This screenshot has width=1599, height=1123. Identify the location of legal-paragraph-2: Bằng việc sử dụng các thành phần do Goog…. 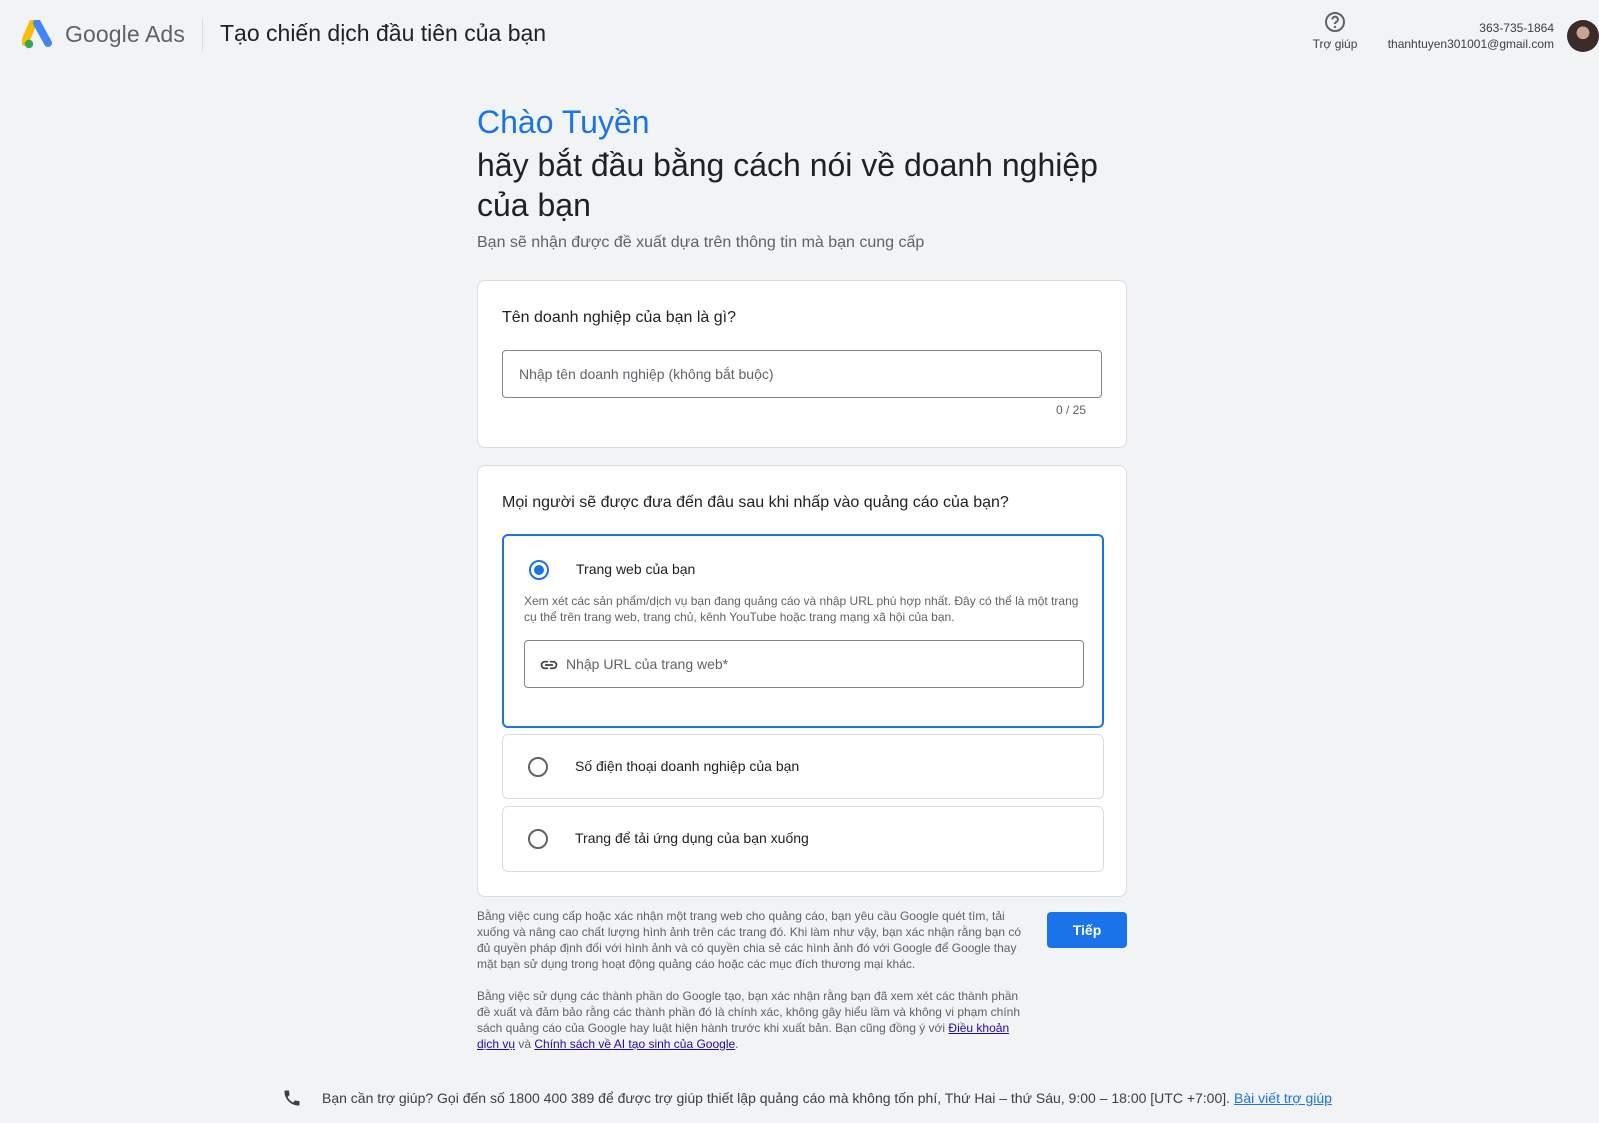
(755, 1020).